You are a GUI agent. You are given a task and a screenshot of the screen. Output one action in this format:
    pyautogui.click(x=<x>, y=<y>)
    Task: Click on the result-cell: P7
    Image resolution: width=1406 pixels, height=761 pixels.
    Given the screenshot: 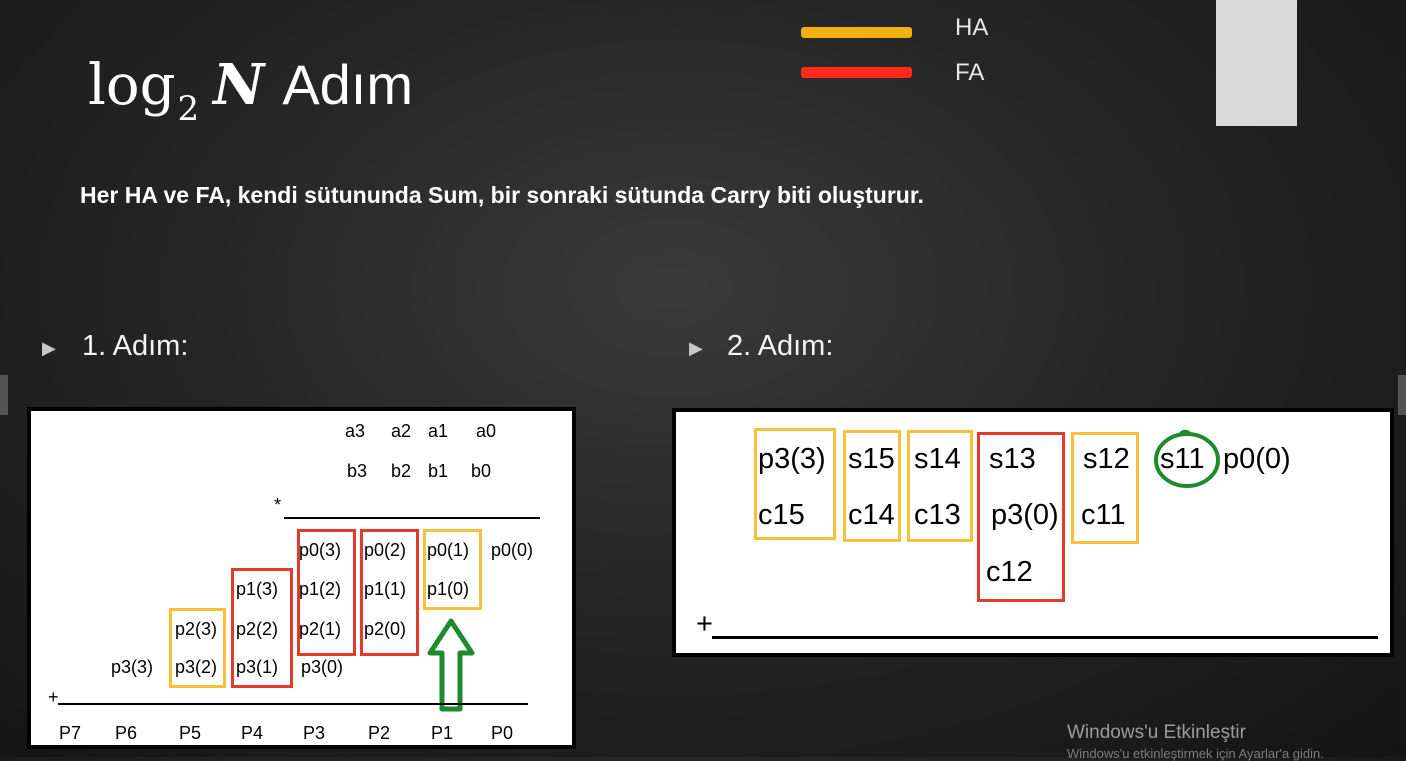 What is the action you would take?
    pyautogui.click(x=70, y=733)
    